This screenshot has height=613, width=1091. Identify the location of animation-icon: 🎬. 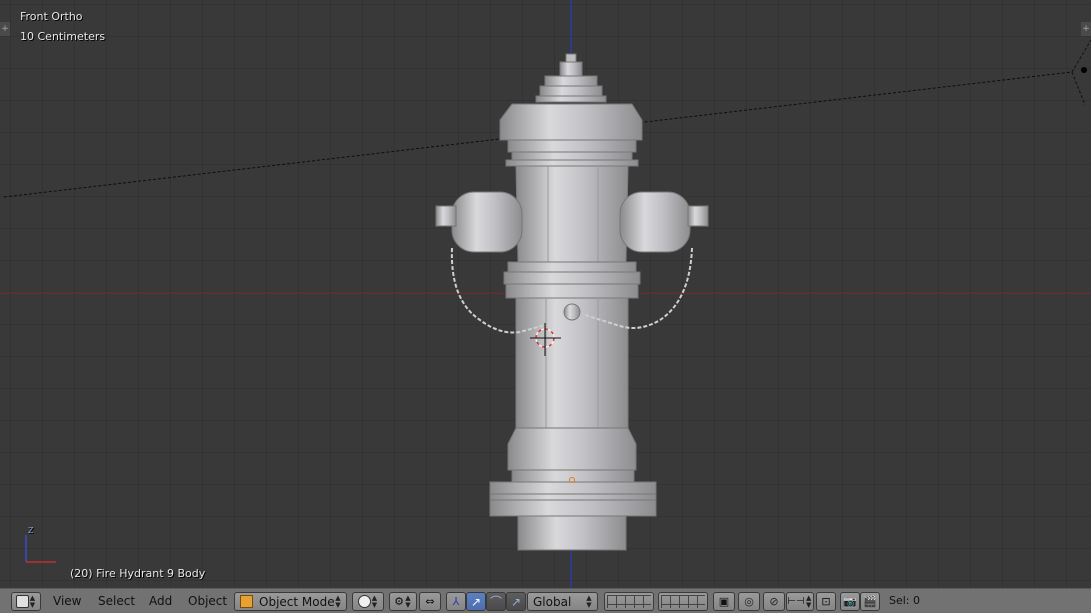
(870, 601).